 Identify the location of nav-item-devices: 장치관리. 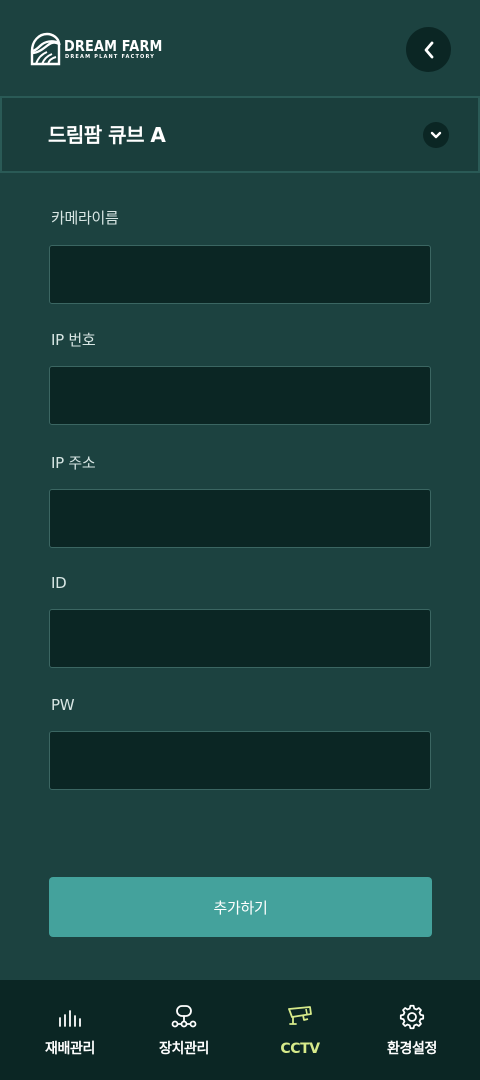
(184, 1030).